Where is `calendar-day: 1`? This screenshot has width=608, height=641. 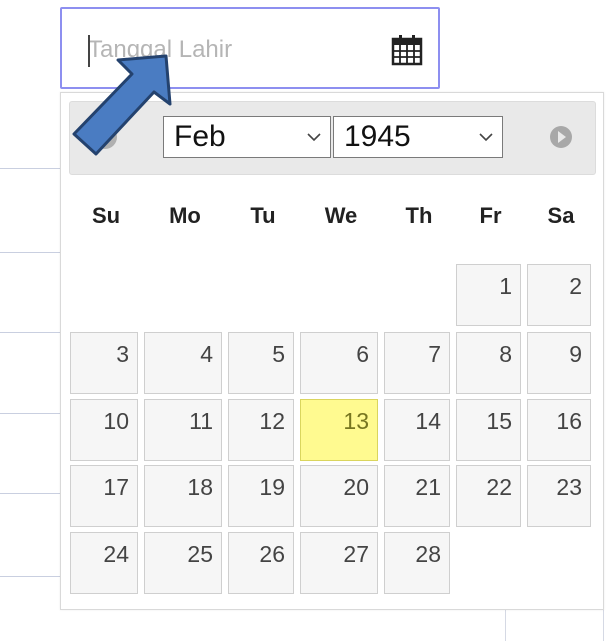
calendar-day: 1 is located at coordinates (488, 295).